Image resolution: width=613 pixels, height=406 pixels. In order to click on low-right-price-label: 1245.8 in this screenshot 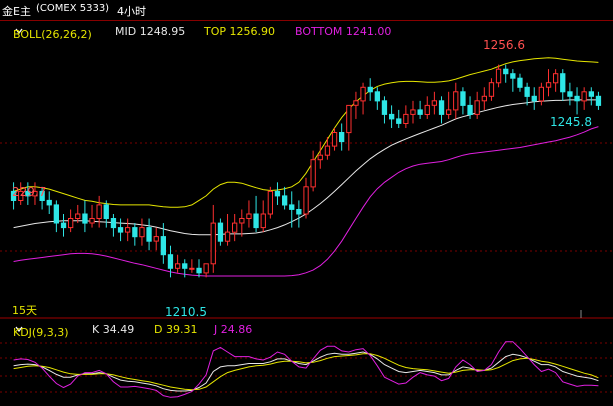, I will do `click(571, 122)`.